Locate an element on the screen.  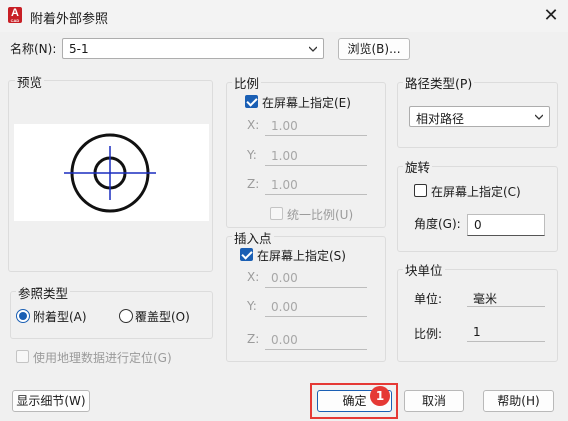
rotation-specify-label: 在屏幕上指定(C) is located at coordinates (476, 191).